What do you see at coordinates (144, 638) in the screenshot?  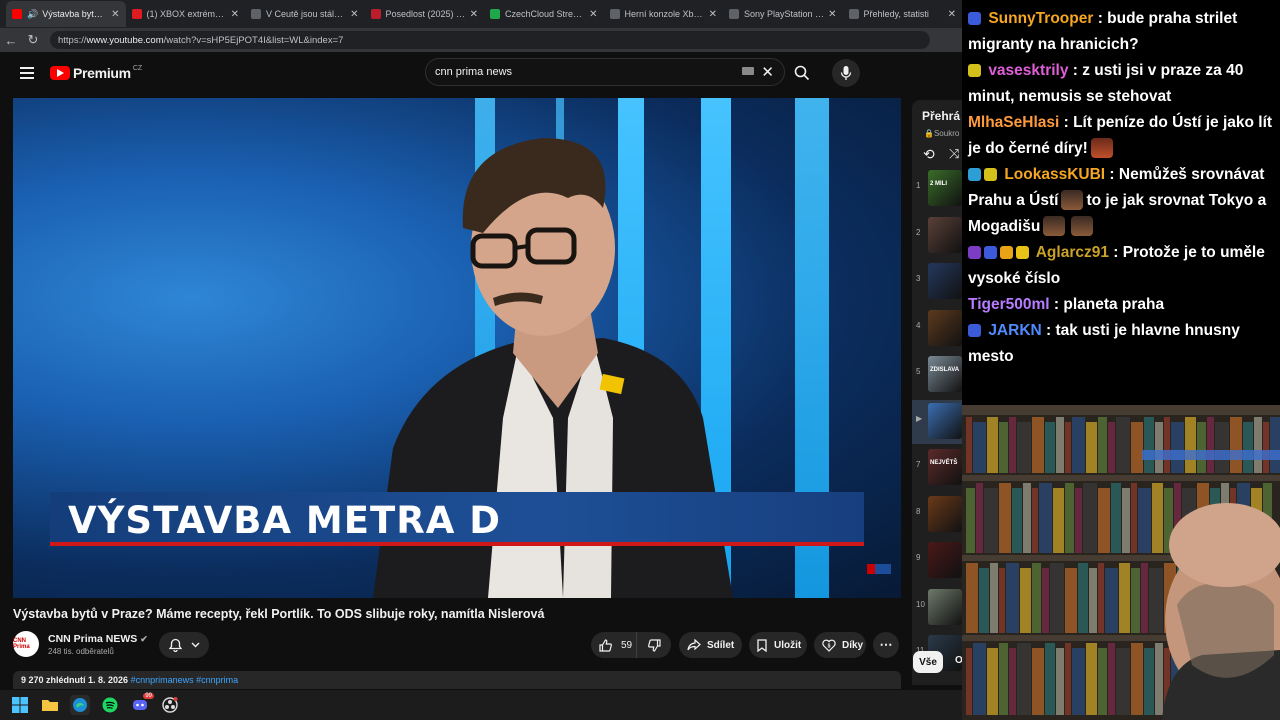 I see `verified-icon: ✔` at bounding box center [144, 638].